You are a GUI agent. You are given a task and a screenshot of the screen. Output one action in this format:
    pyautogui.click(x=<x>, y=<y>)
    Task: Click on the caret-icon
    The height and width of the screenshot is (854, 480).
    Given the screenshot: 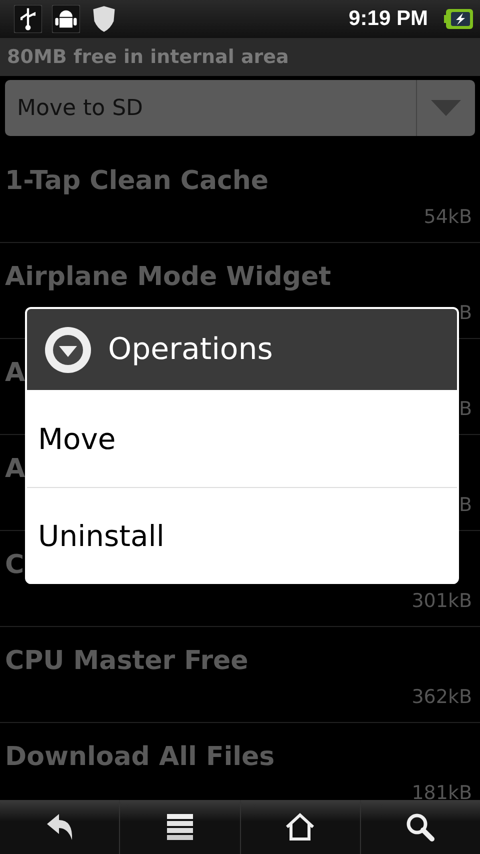 What is the action you would take?
    pyautogui.click(x=446, y=108)
    